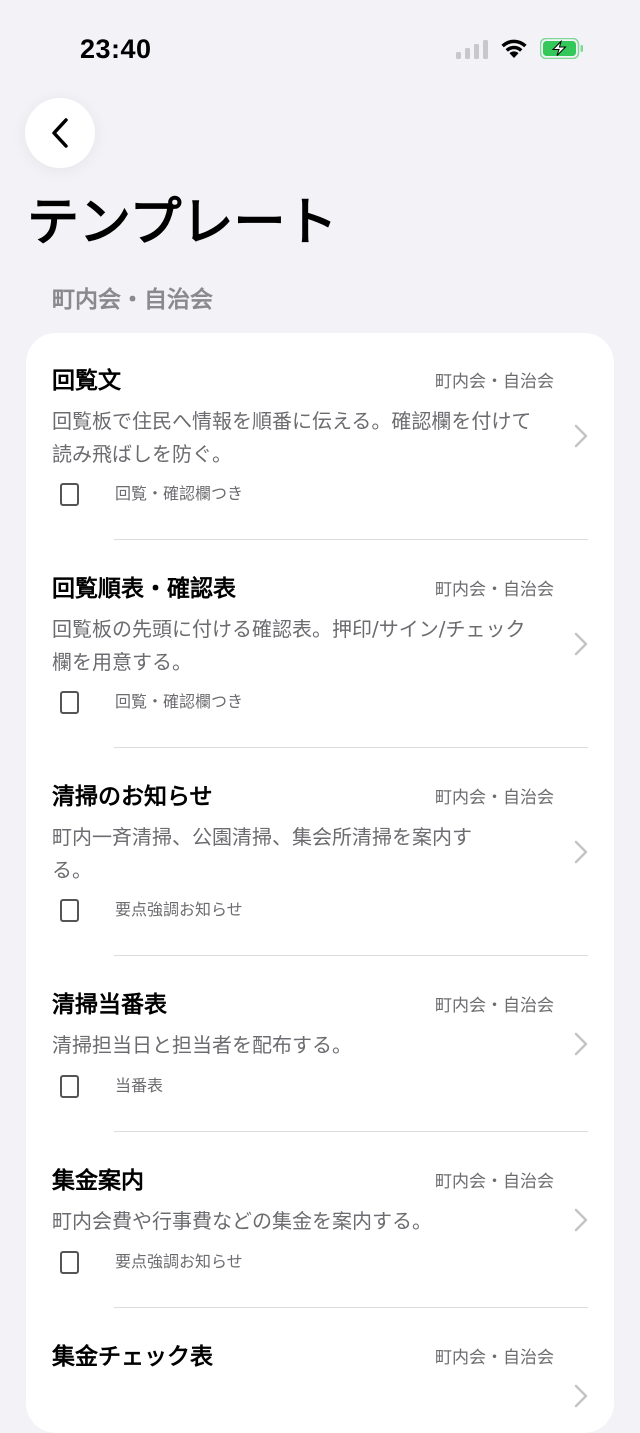 The image size is (640, 1433). I want to click on section-header: 町内会・自治会, so click(132, 300).